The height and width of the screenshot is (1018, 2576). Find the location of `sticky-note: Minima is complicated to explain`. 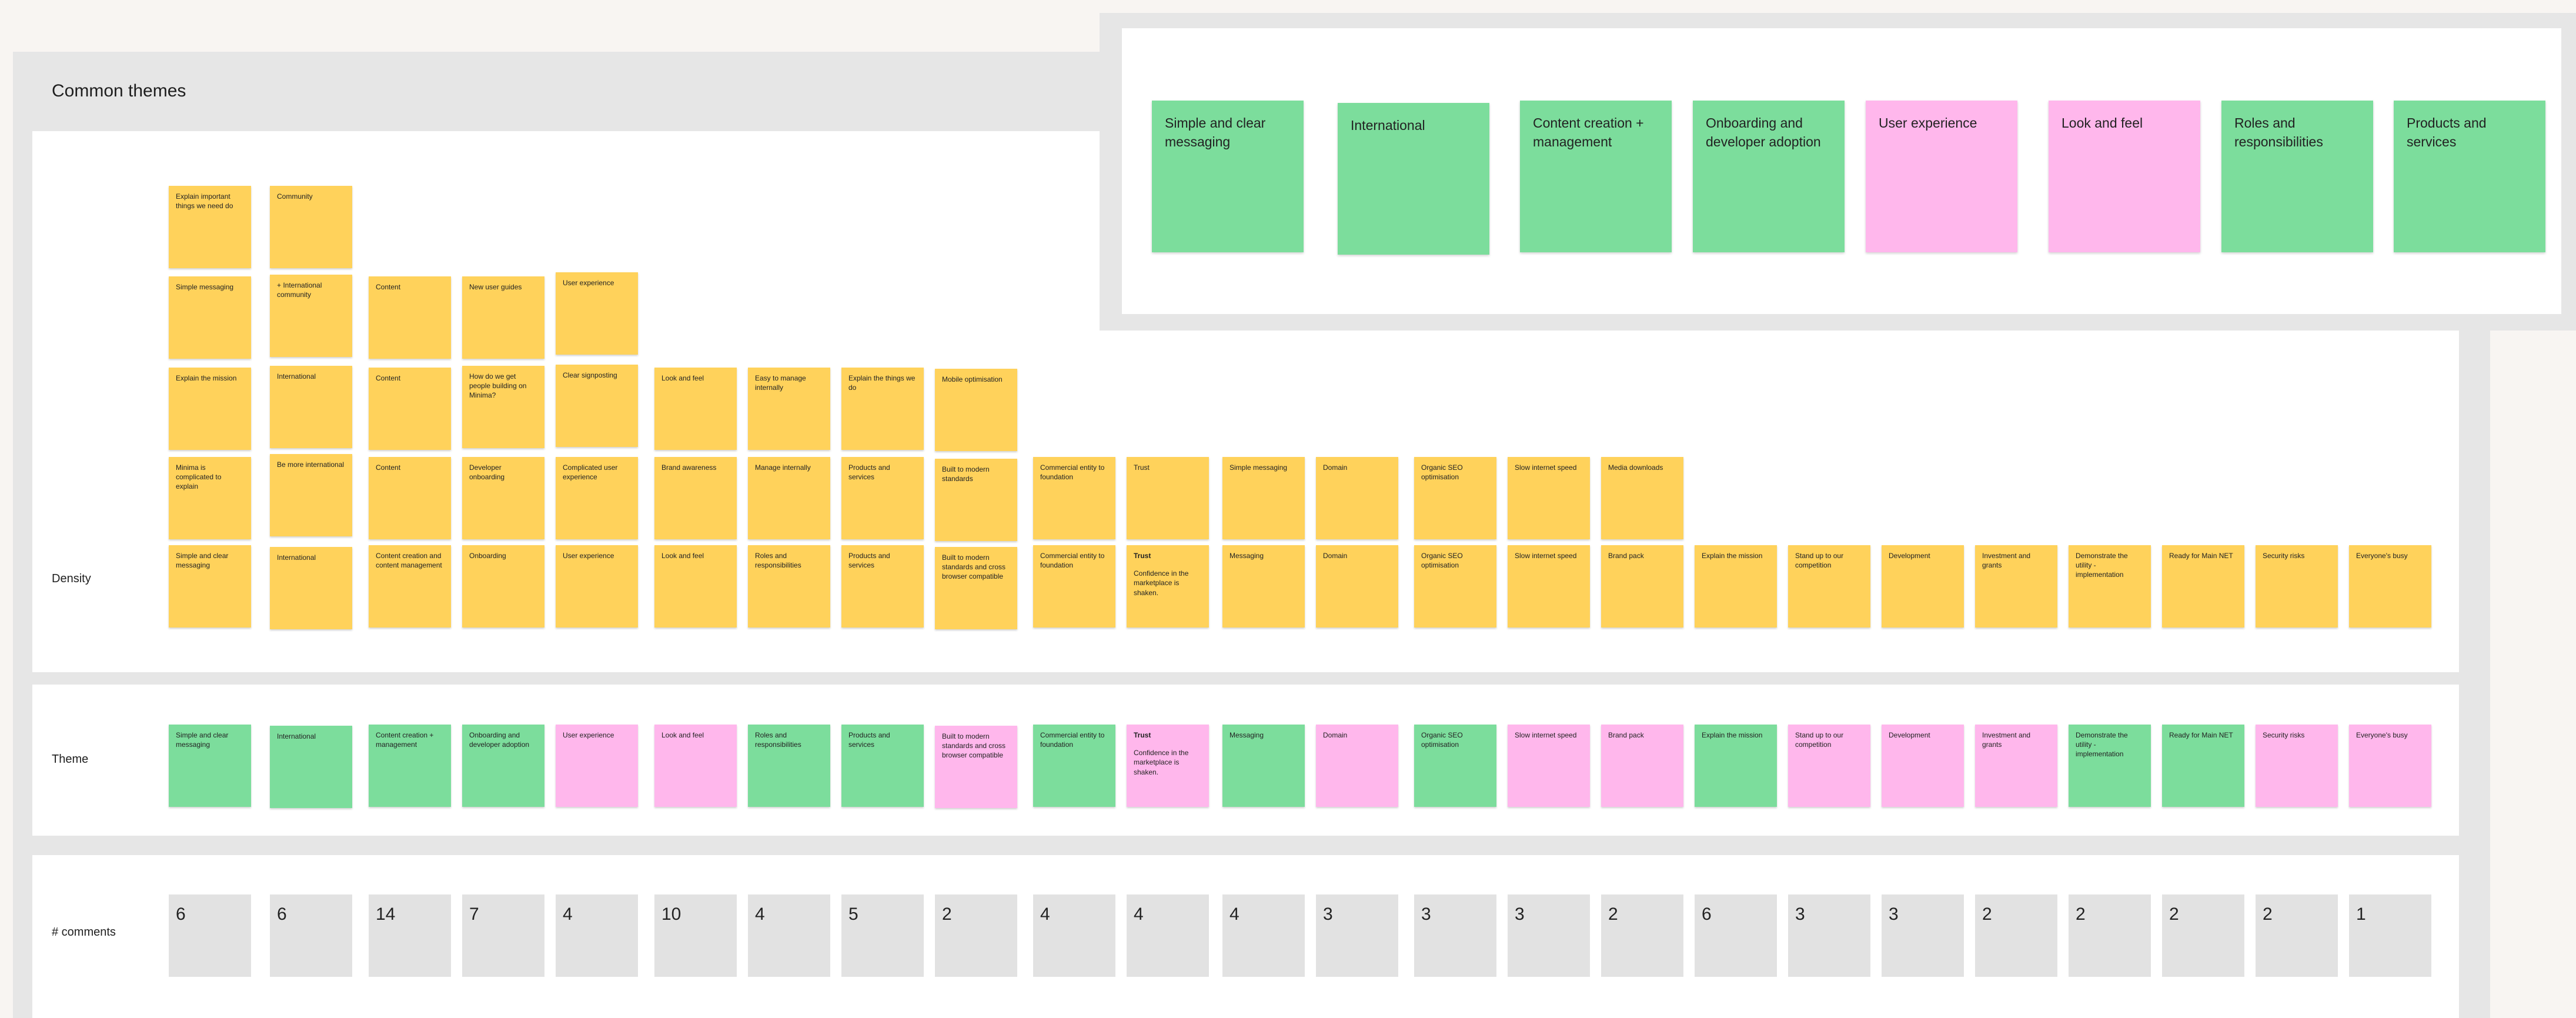

sticky-note: Minima is complicated to explain is located at coordinates (210, 498).